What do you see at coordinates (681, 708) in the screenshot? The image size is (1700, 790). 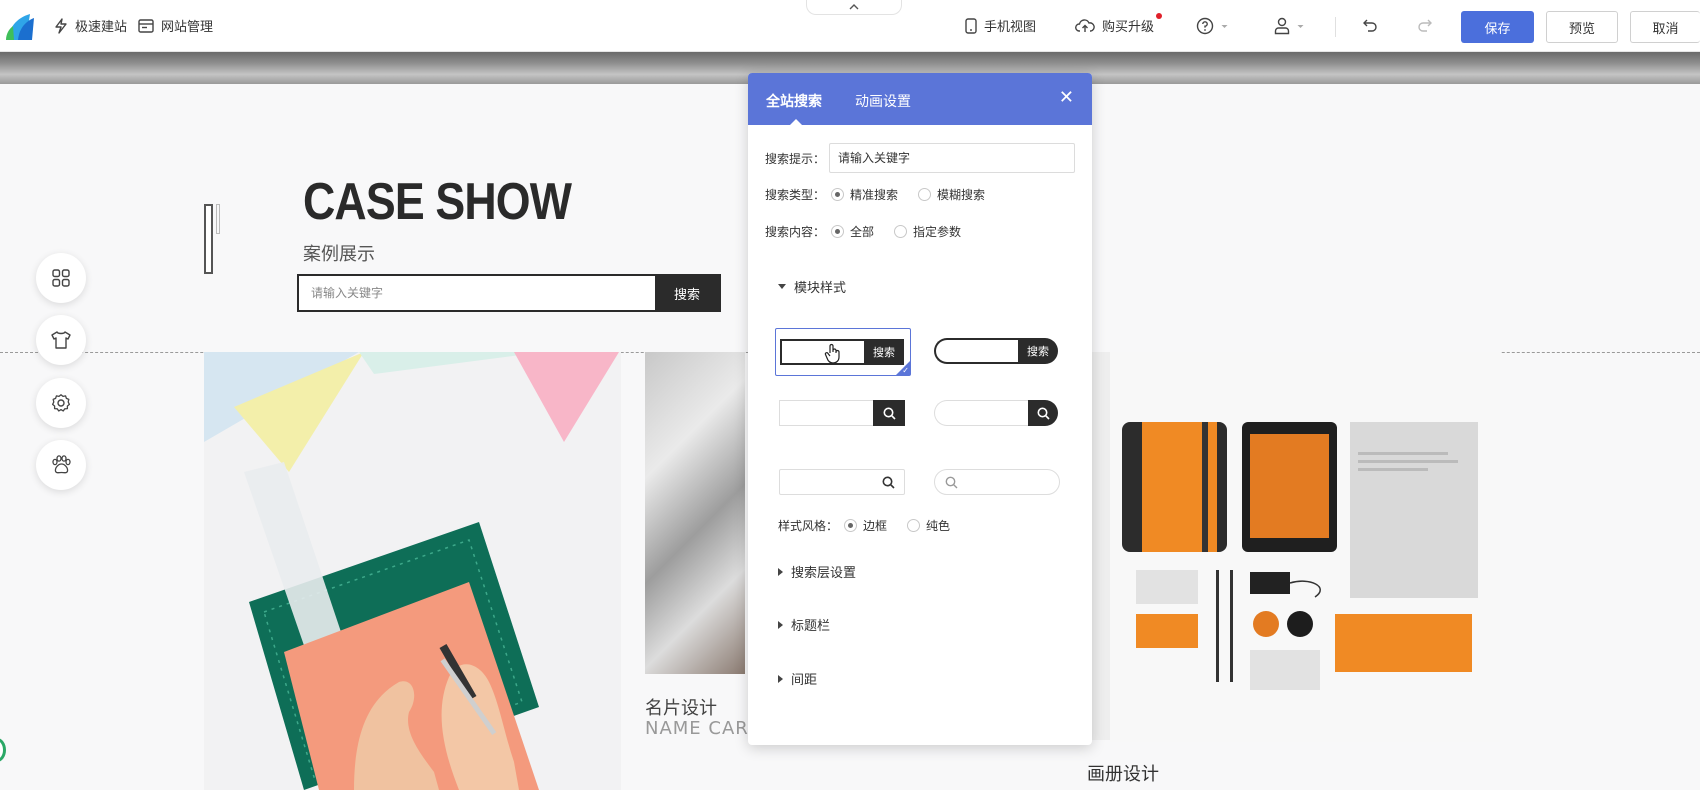 I see `case-caption-title: 名片设计` at bounding box center [681, 708].